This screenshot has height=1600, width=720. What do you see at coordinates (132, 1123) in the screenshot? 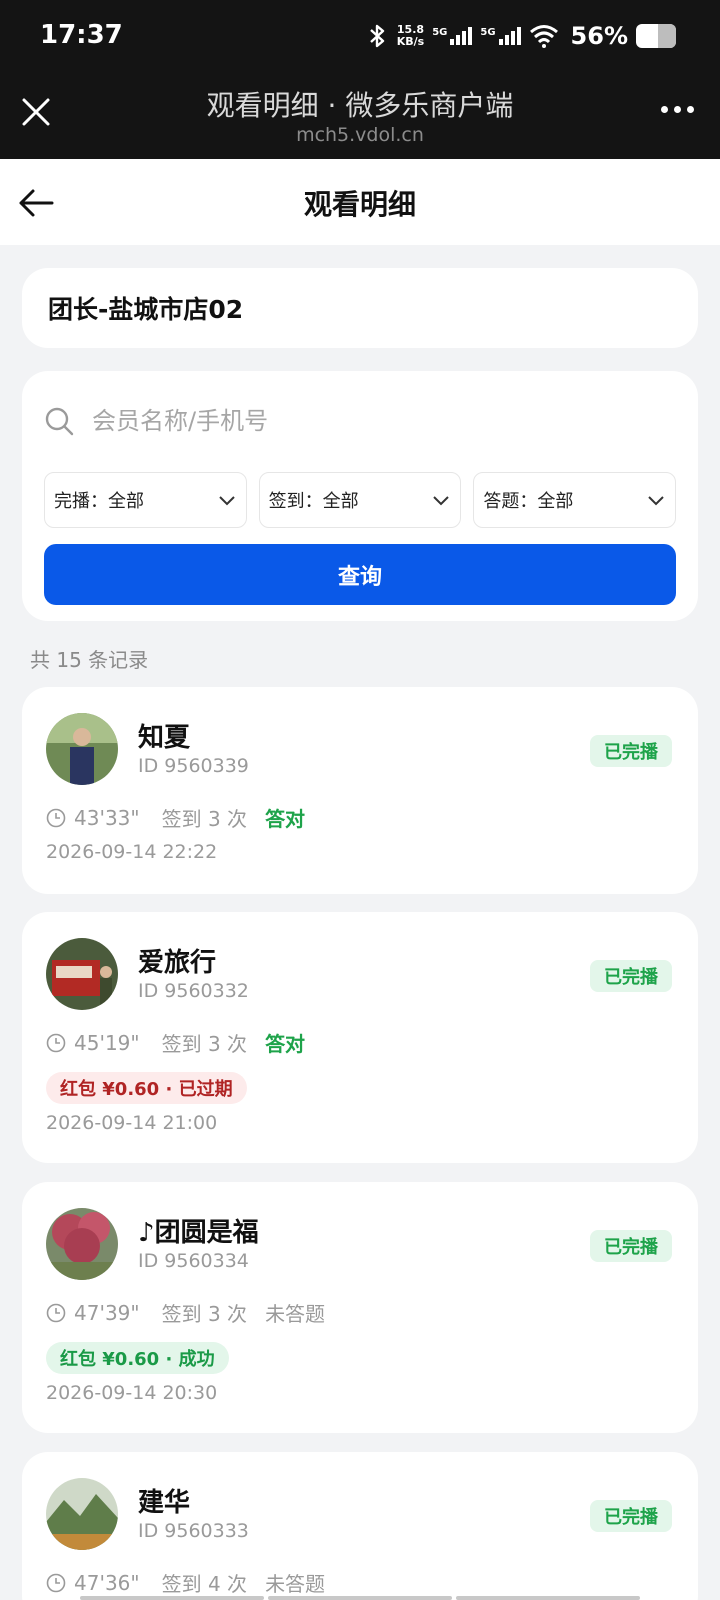
I see `watch-time: 2026-09-14 21:00` at bounding box center [132, 1123].